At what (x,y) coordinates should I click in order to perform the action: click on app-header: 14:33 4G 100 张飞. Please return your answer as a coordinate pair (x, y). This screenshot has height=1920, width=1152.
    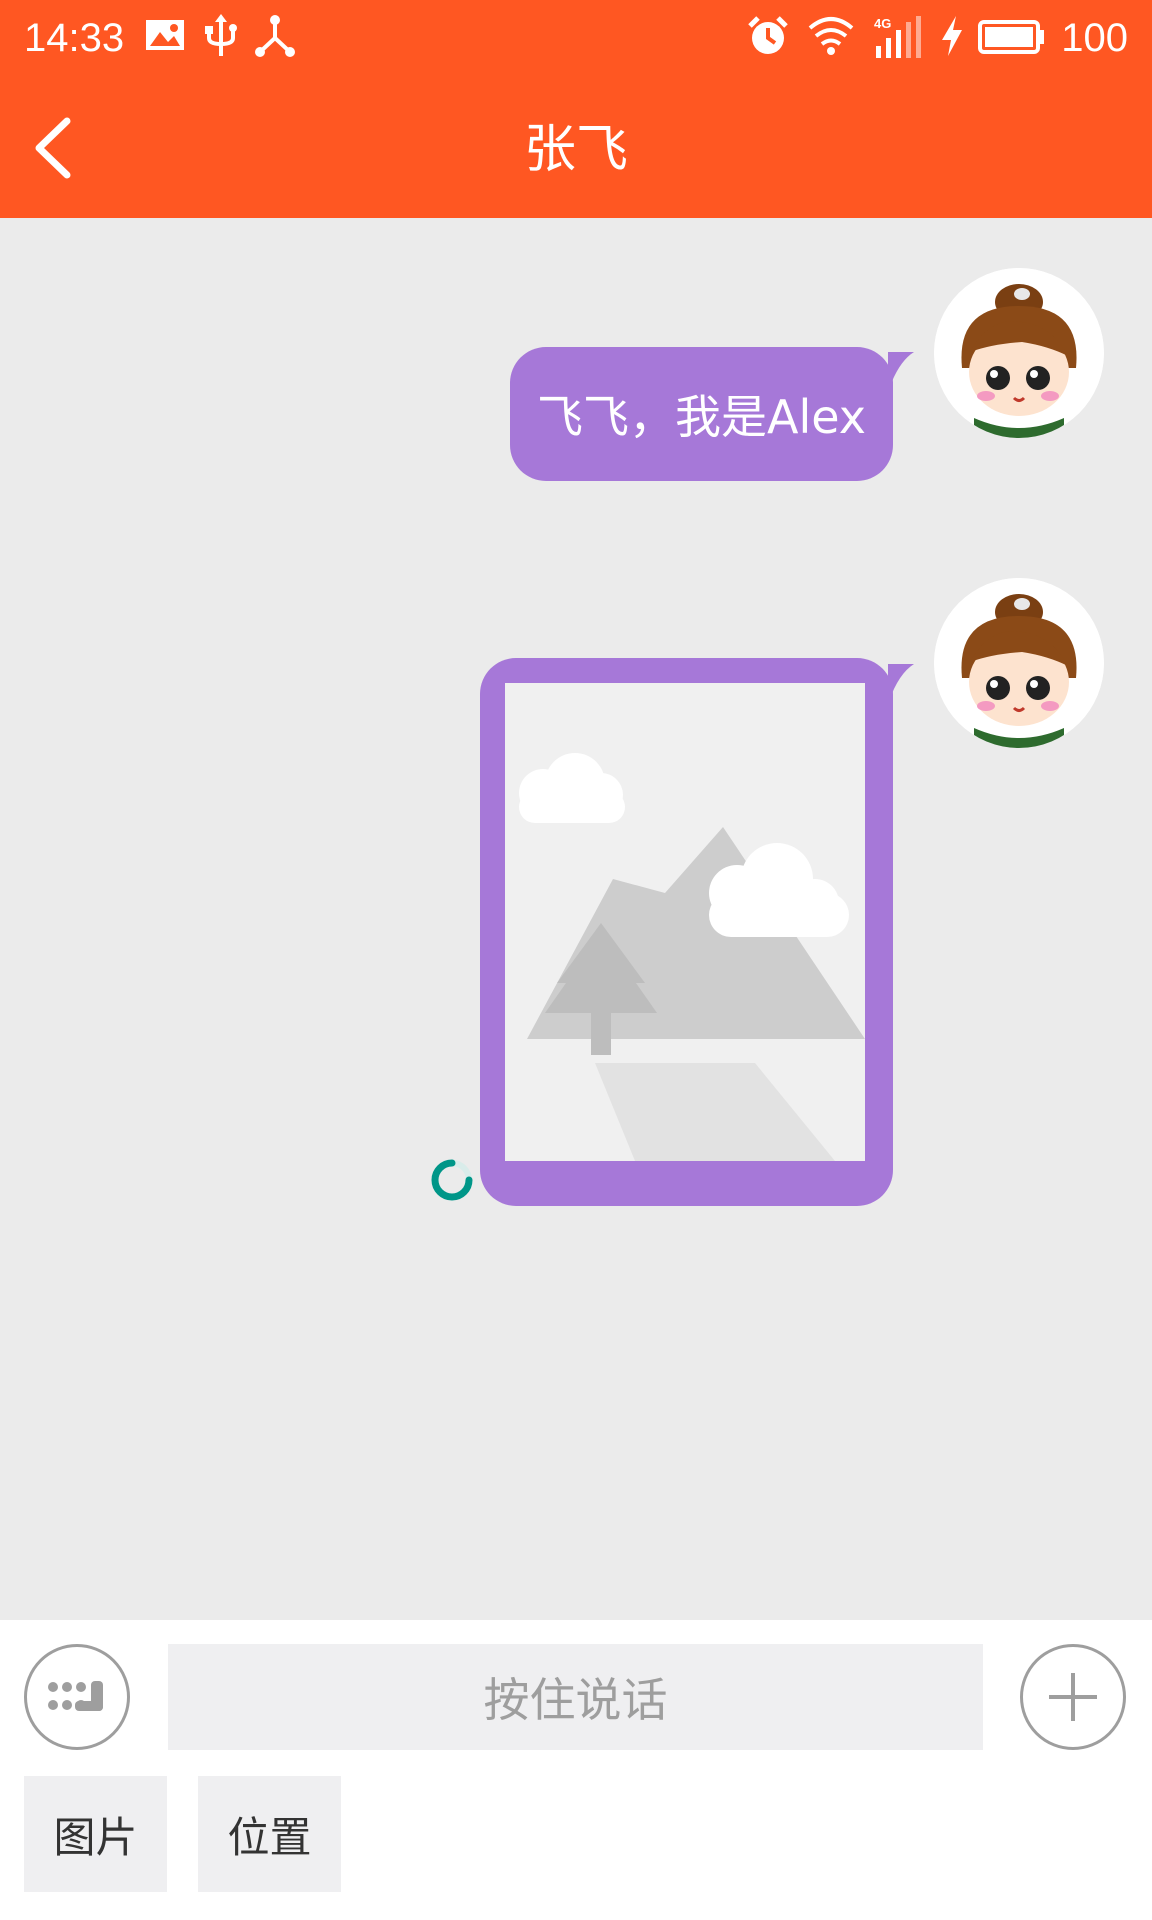
    Looking at the image, I should click on (576, 109).